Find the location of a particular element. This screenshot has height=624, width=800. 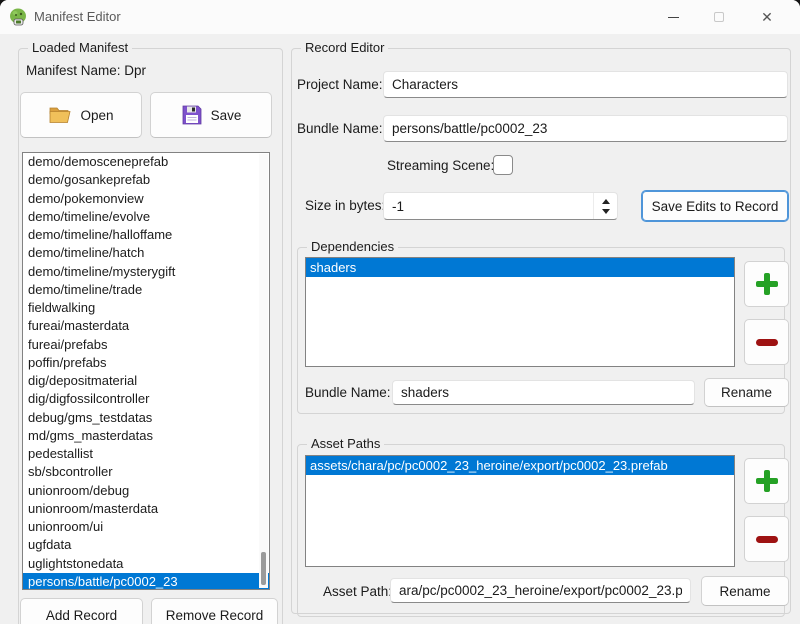

list-item: shaders is located at coordinates (520, 267).